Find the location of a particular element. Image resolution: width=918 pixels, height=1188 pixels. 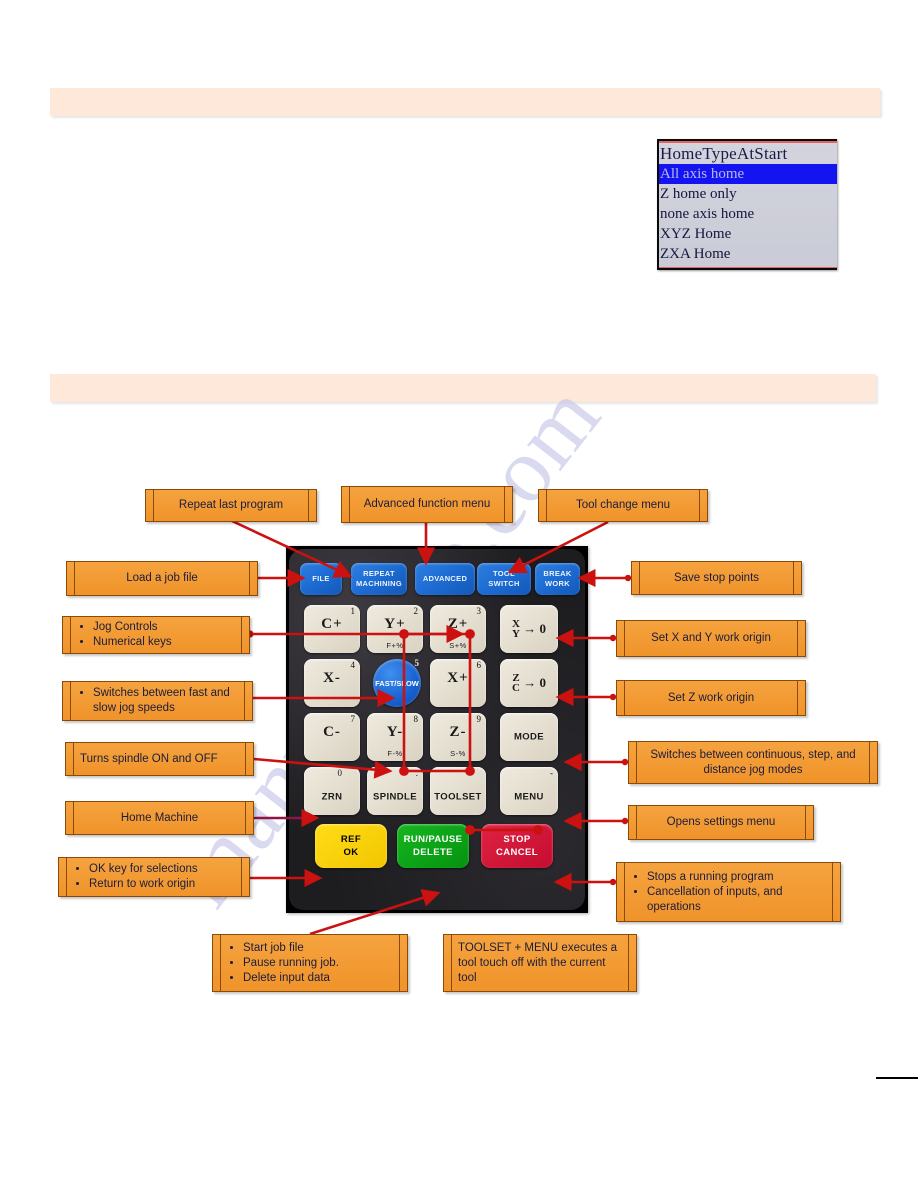

key-zrn-digit: 0 is located at coordinates (340, 773).